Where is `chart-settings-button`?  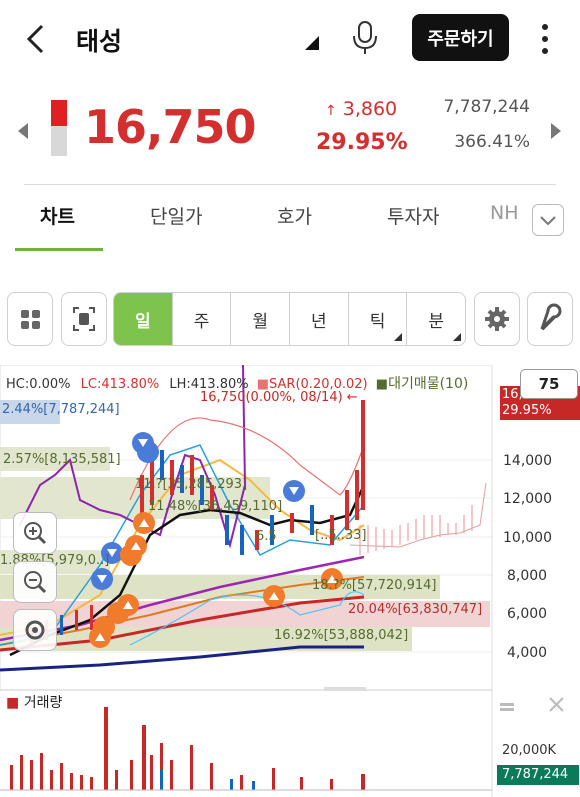 chart-settings-button is located at coordinates (35, 630).